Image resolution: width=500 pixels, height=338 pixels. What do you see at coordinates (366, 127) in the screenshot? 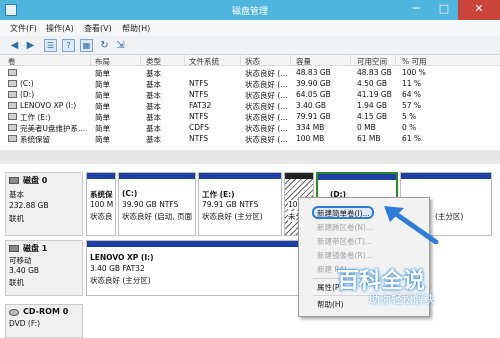
I see `table-cell: 0 MB` at bounding box center [366, 127].